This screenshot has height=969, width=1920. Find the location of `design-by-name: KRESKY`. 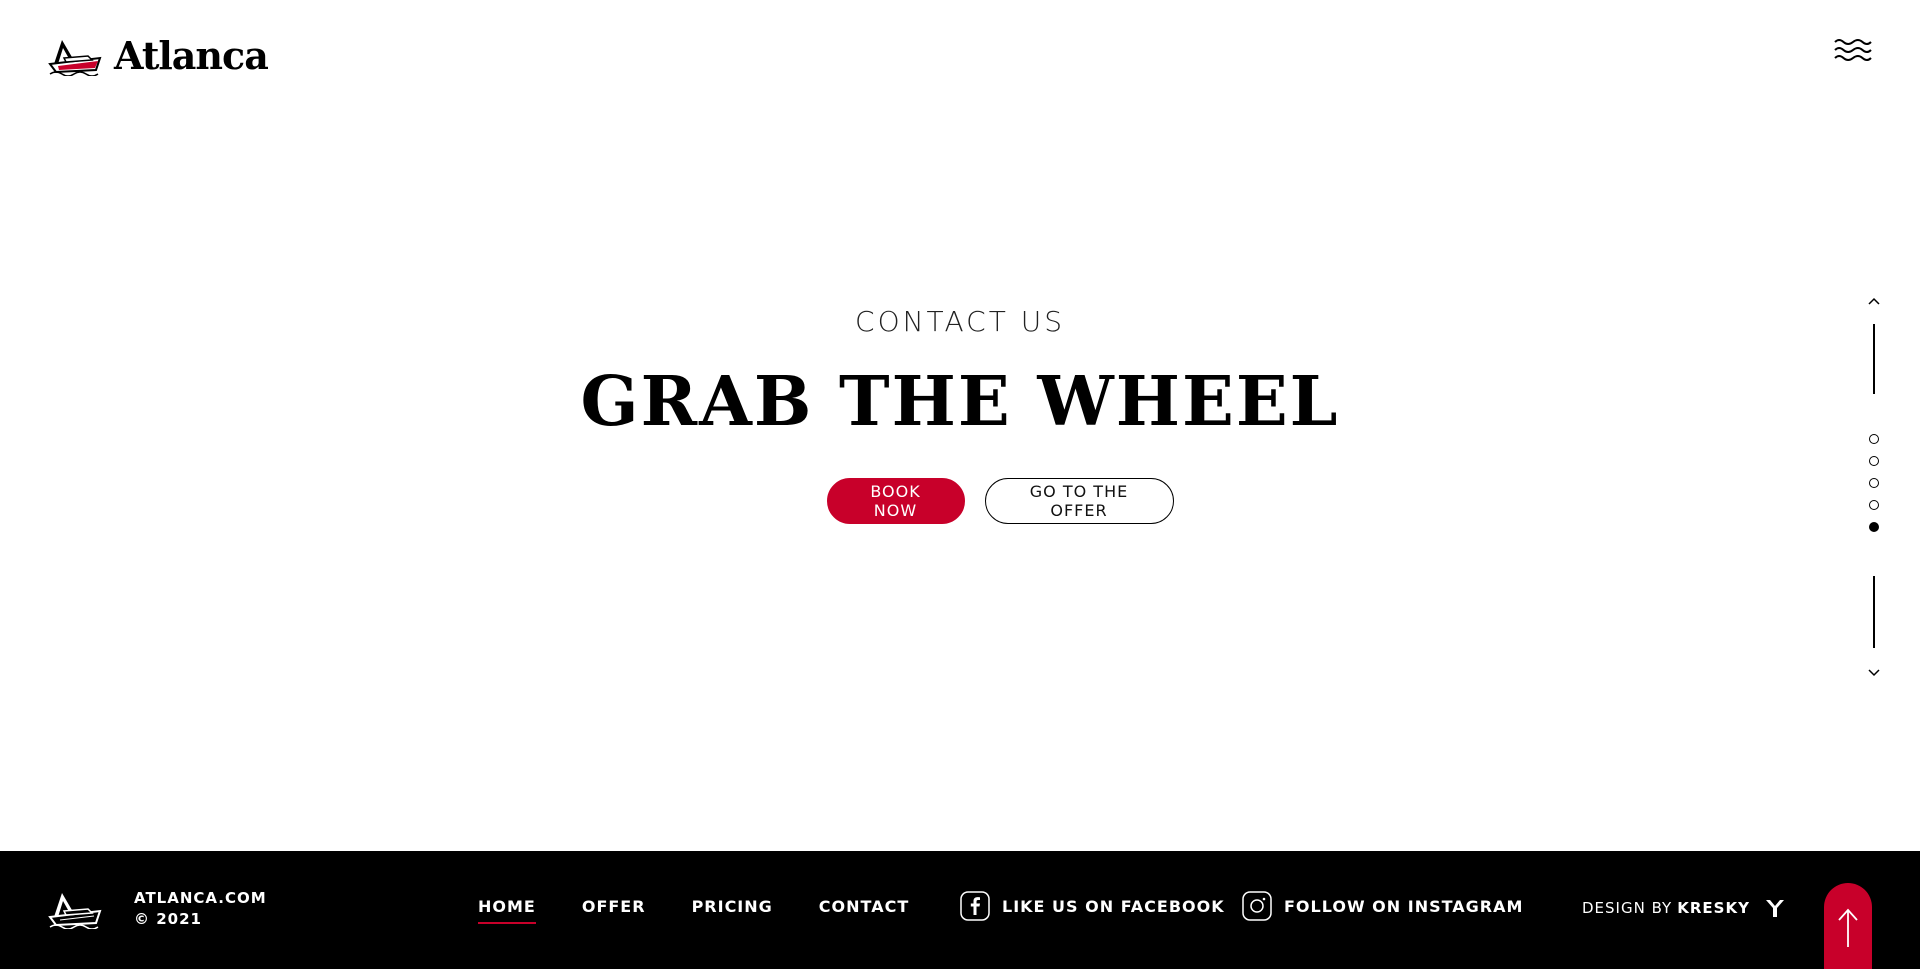

design-by-name: KRESKY is located at coordinates (1713, 908).